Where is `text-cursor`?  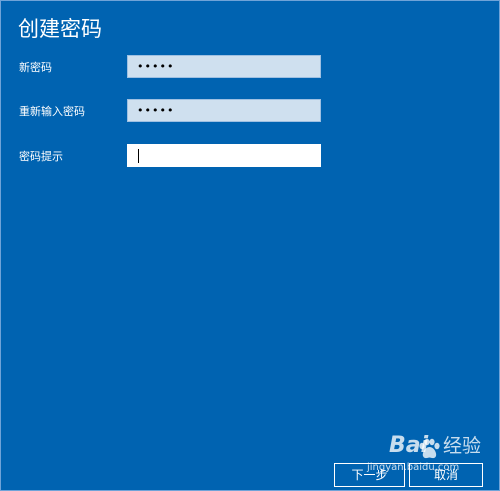 text-cursor is located at coordinates (138, 156).